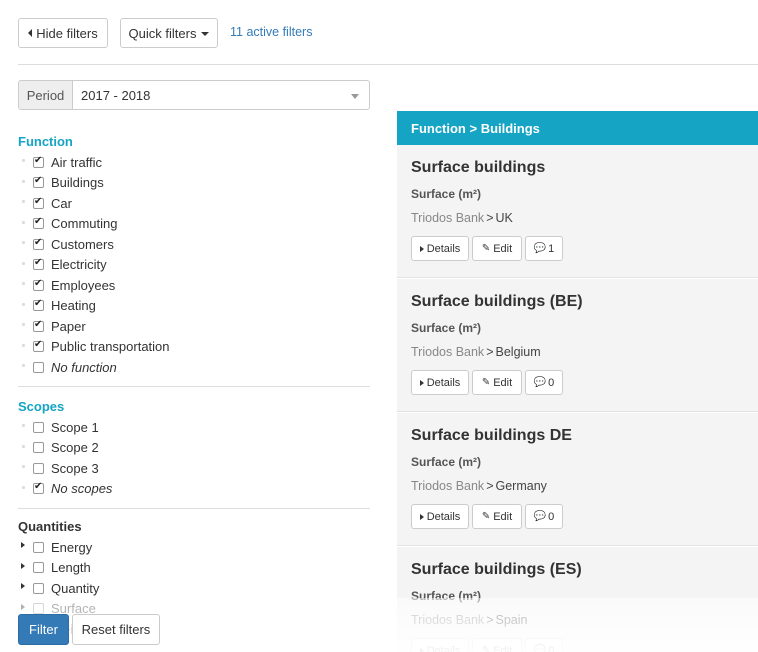  Describe the element at coordinates (79, 264) in the screenshot. I see `function-option-label: Electricity` at that location.